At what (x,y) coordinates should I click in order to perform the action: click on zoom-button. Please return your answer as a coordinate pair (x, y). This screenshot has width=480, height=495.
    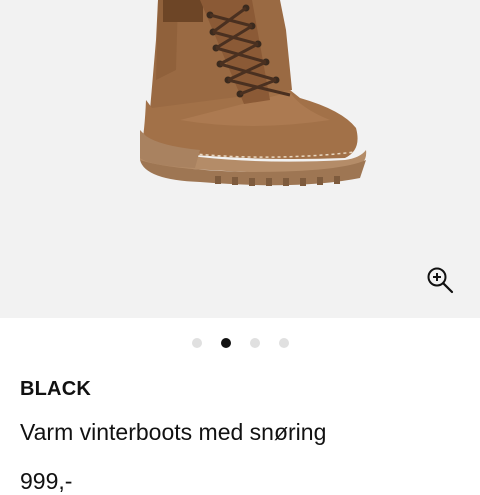
    Looking at the image, I should click on (440, 280).